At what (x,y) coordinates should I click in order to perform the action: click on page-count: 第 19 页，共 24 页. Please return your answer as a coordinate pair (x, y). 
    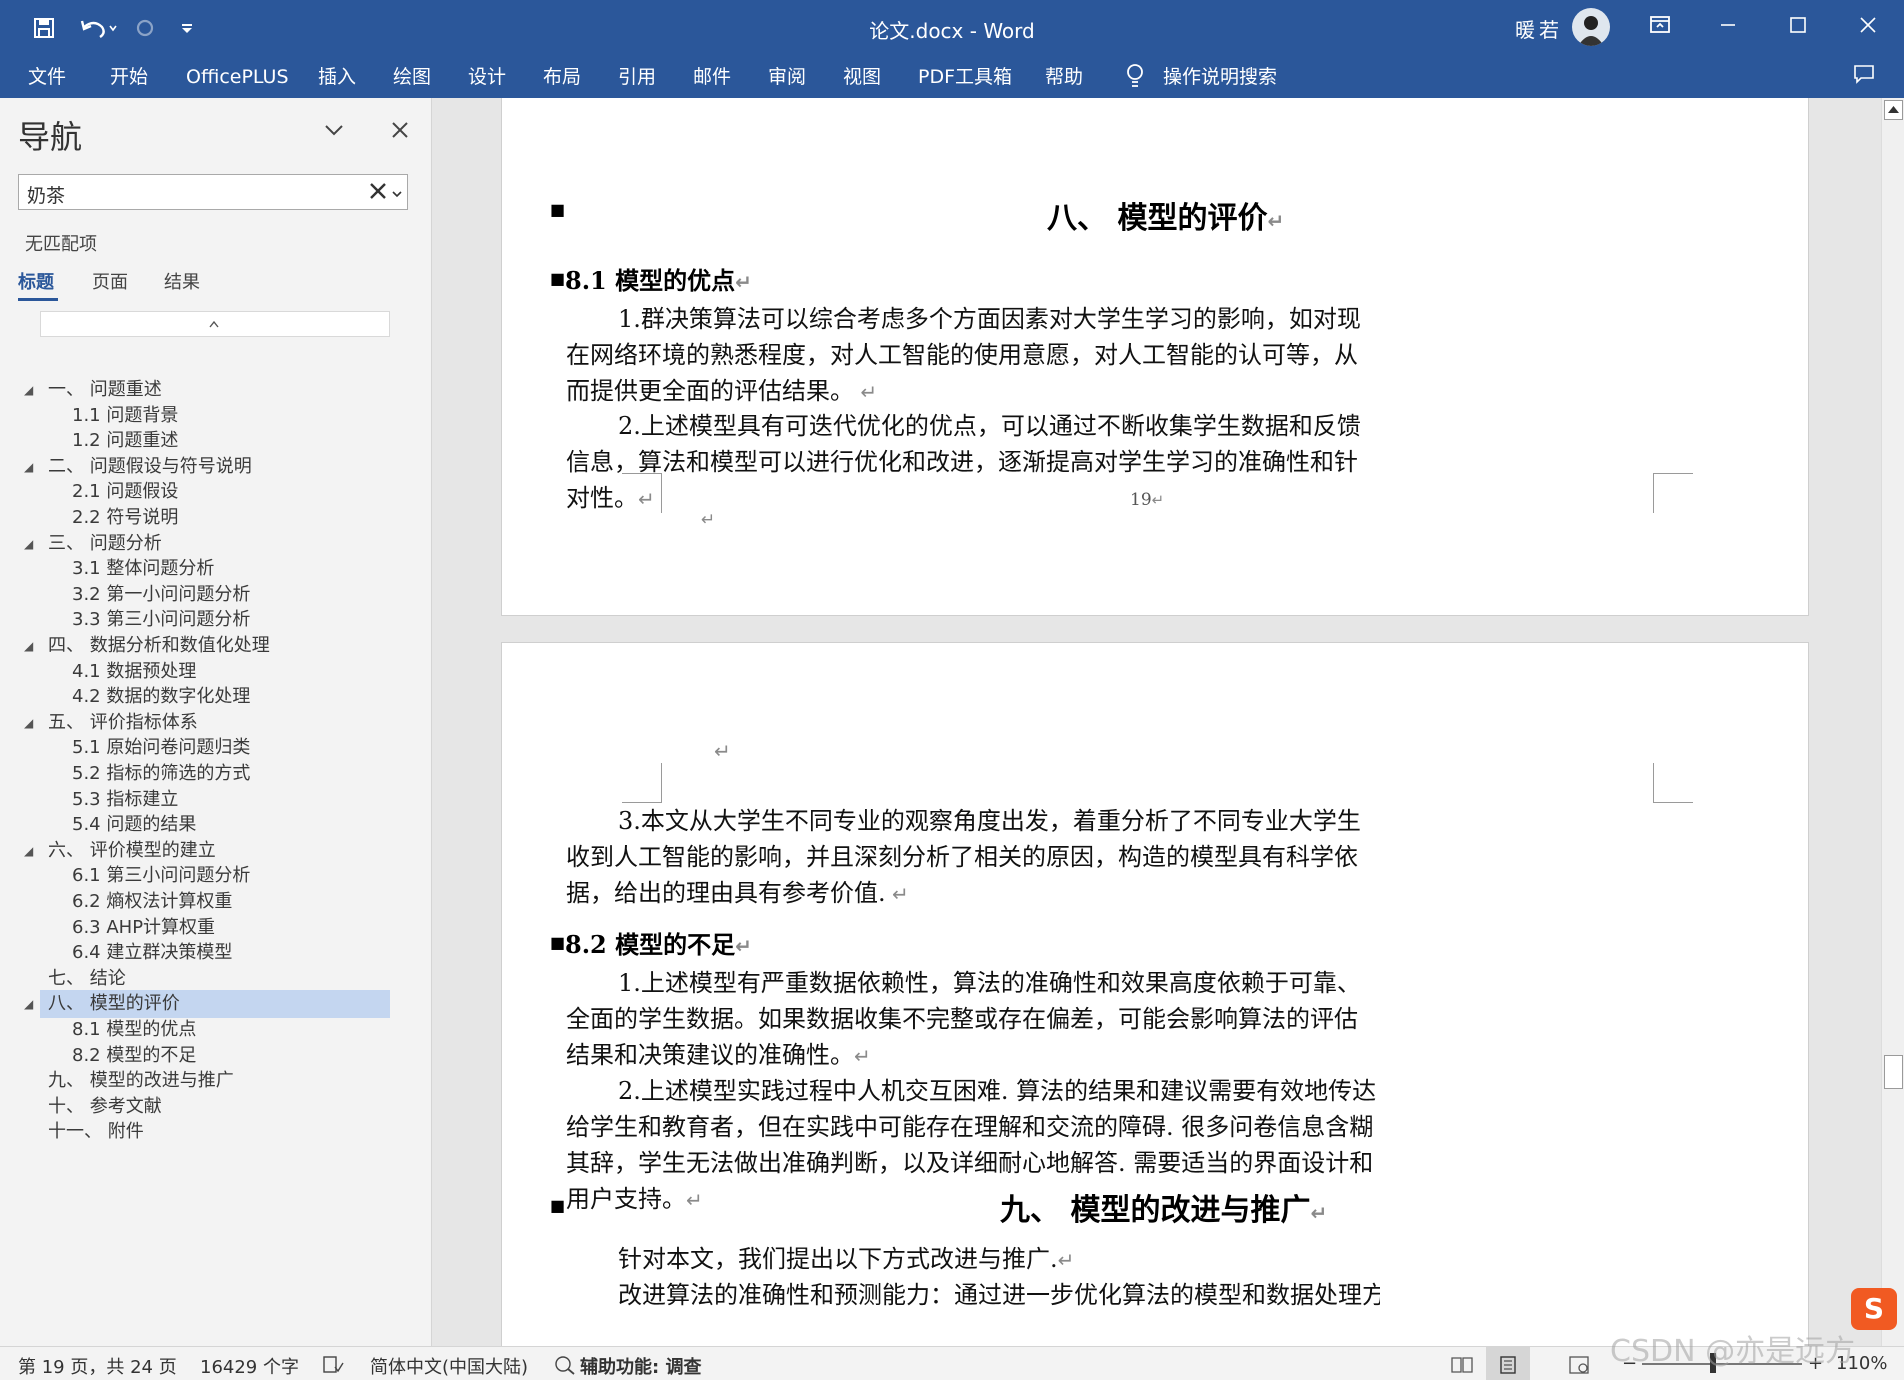
    Looking at the image, I should click on (97, 1366).